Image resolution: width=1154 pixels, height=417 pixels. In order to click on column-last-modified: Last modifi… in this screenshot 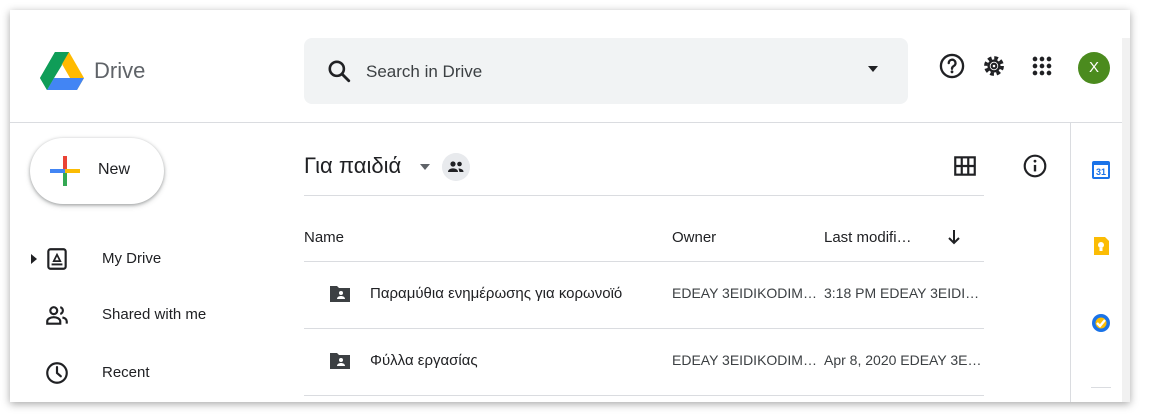, I will do `click(868, 237)`.